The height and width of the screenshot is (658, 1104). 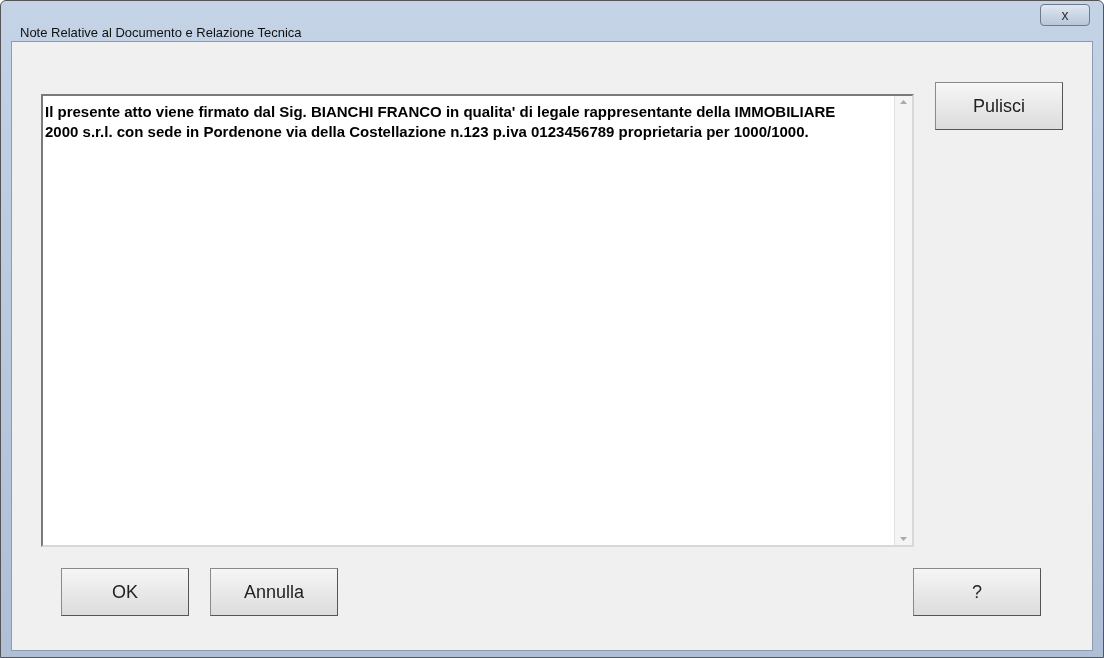 I want to click on scroll-up-icon, so click(x=903, y=102).